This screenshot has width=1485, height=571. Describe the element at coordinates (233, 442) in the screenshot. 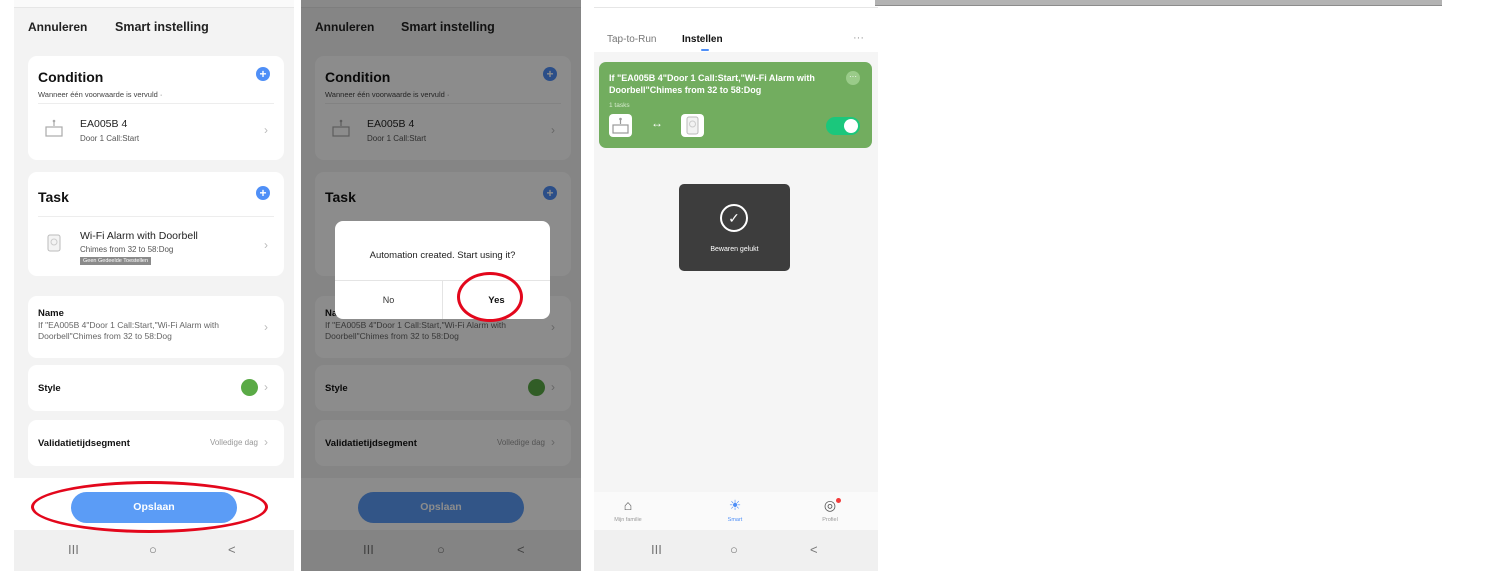

I see `validity-value: Volledige dag` at that location.